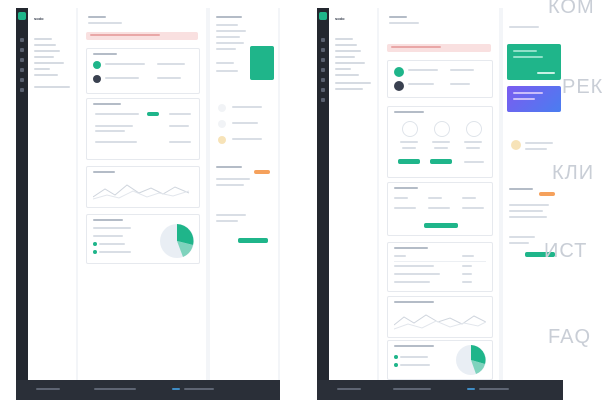 This screenshot has height=408, width=602. Describe the element at coordinates (534, 99) in the screenshot. I see `promo-banner` at that location.